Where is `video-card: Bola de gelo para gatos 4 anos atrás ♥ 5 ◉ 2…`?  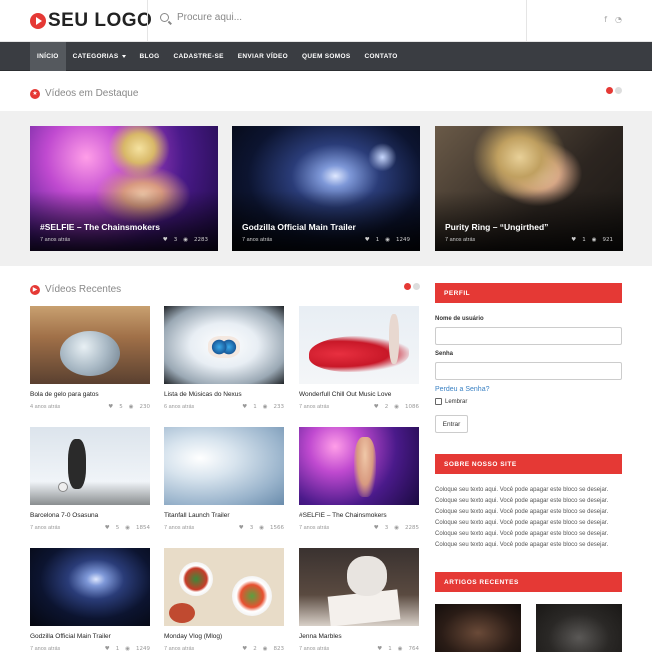
video-card: Bola de gelo para gatos 4 anos atrás ♥ 5 ◉ 2… is located at coordinates (90, 358).